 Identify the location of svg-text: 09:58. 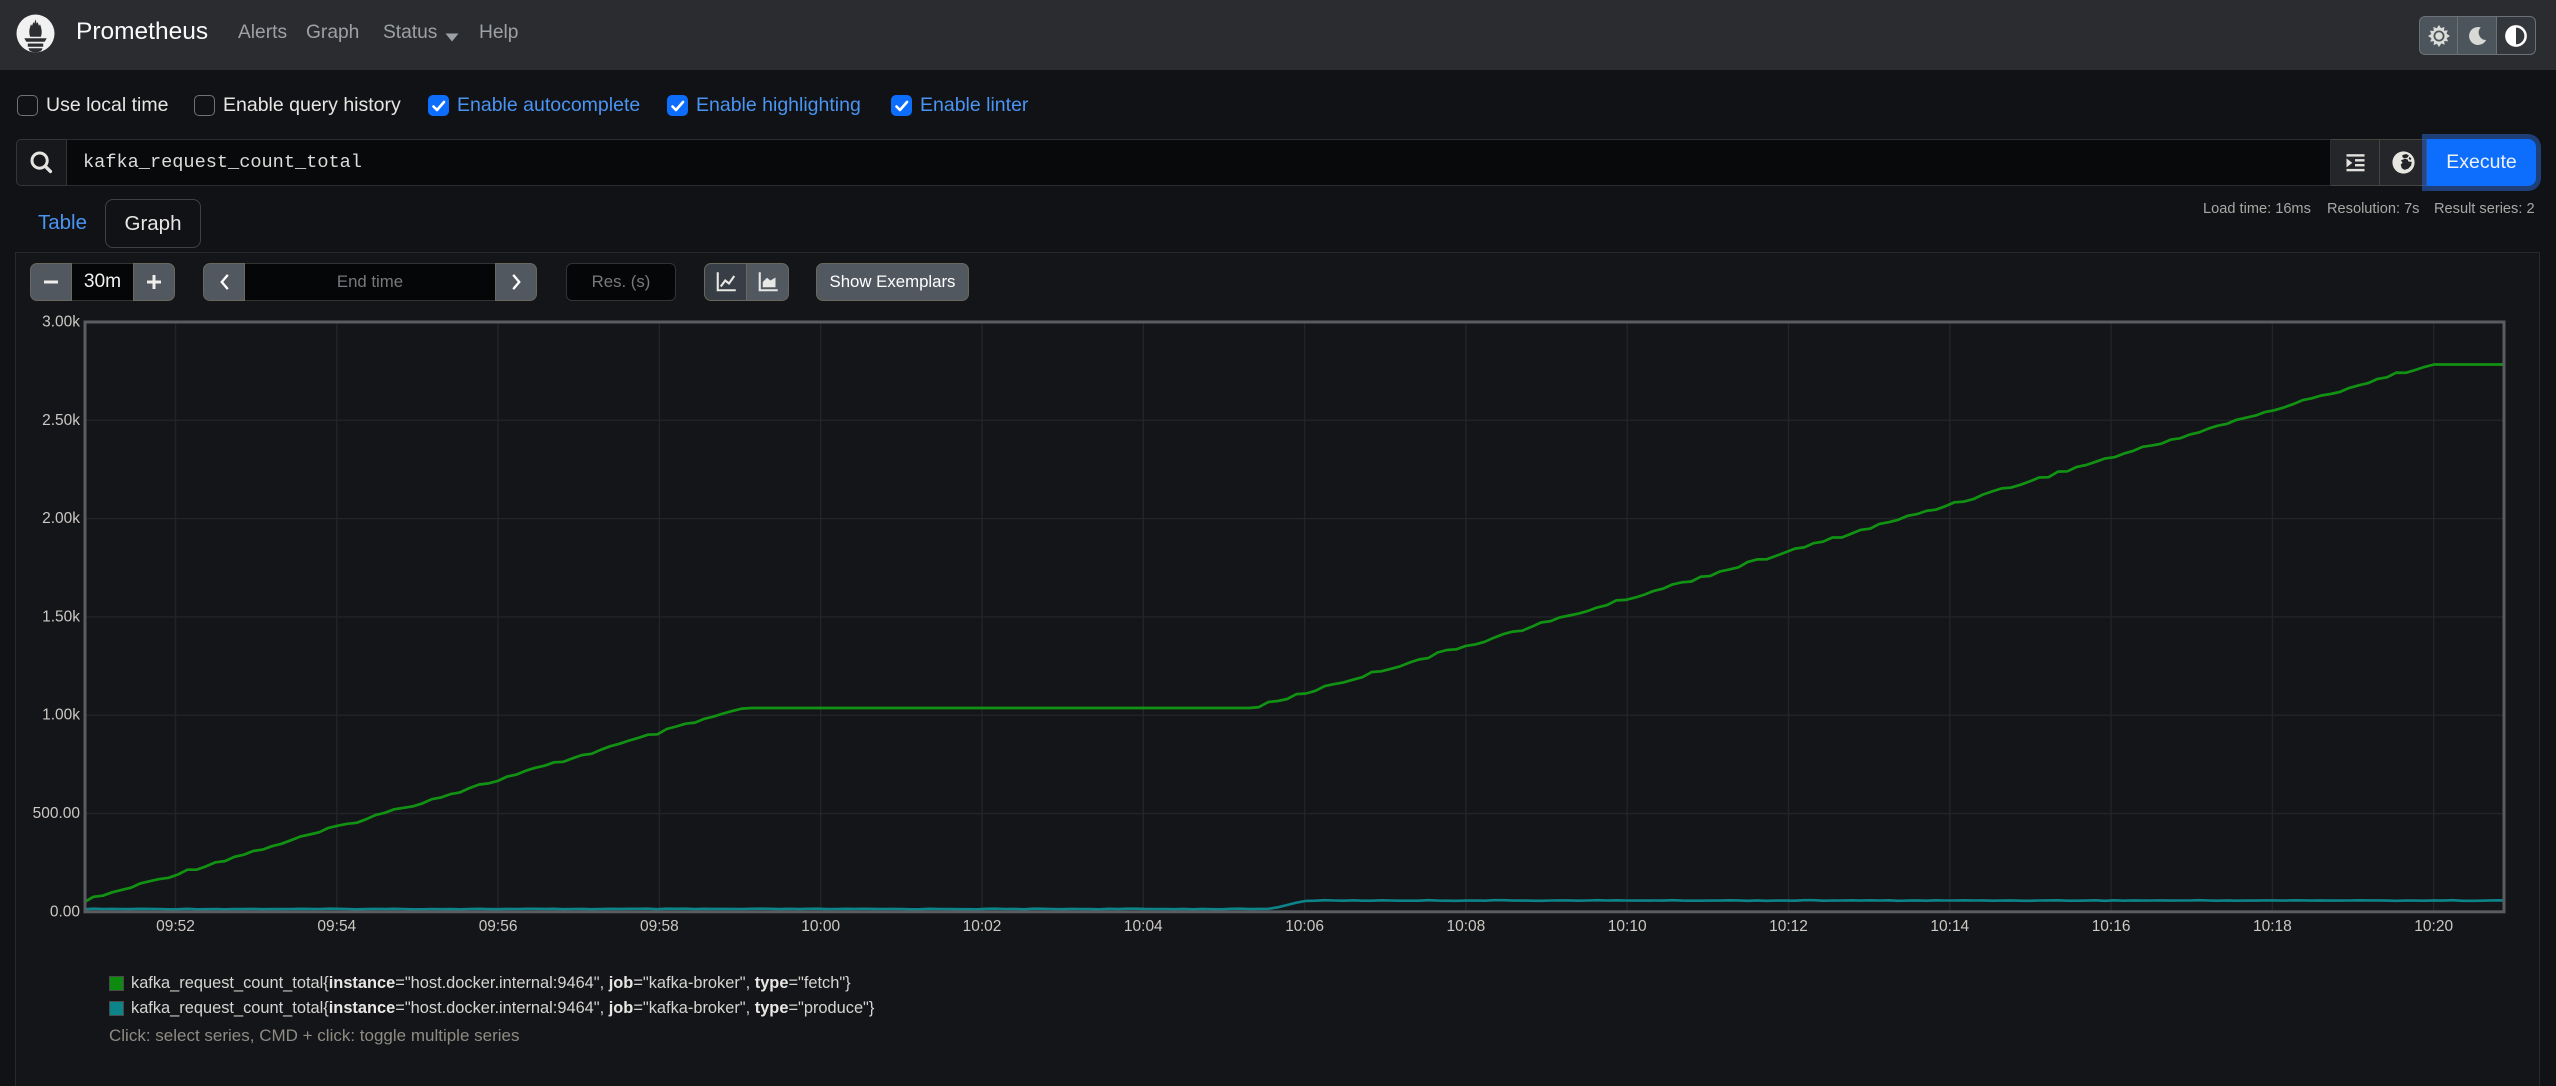
(659, 926).